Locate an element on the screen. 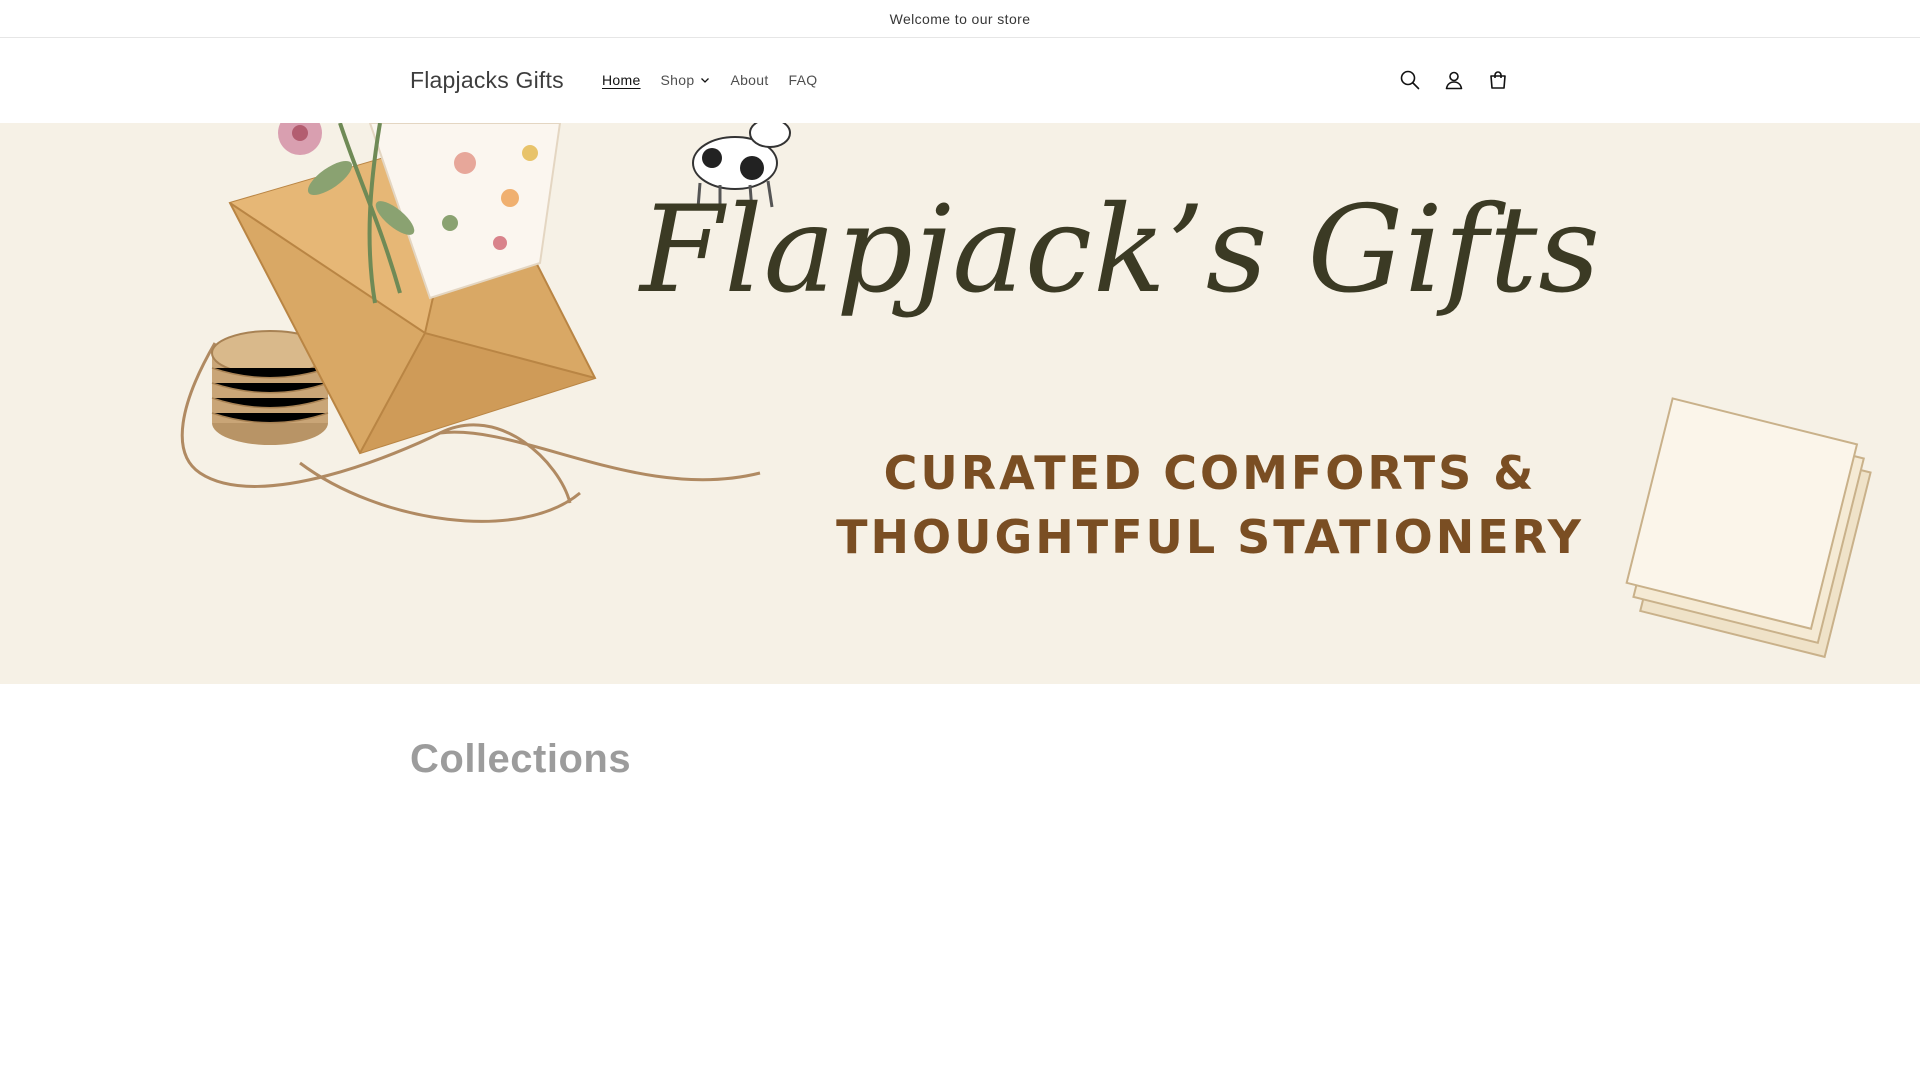 Image resolution: width=1920 pixels, height=1080 pixels. site-header: Flapjacks Gifts Home Shop About FAQ is located at coordinates (960, 80).